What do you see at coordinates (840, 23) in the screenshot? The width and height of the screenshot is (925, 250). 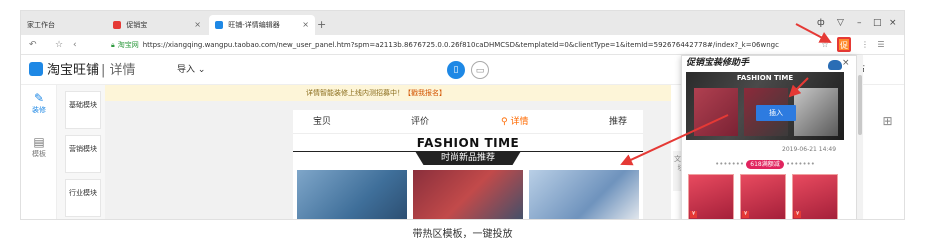 I see `menu-icon: ▽` at bounding box center [840, 23].